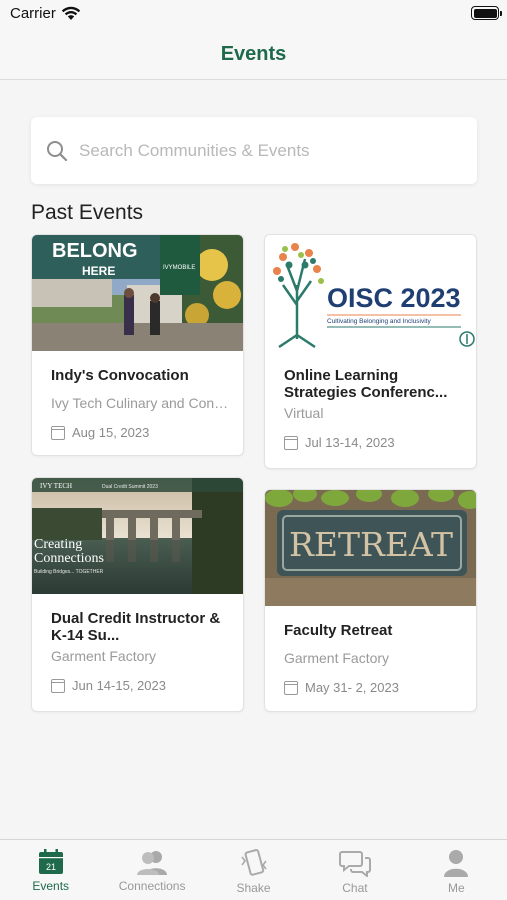 Image resolution: width=507 pixels, height=900 pixels. I want to click on tab-label: Shake, so click(253, 888).